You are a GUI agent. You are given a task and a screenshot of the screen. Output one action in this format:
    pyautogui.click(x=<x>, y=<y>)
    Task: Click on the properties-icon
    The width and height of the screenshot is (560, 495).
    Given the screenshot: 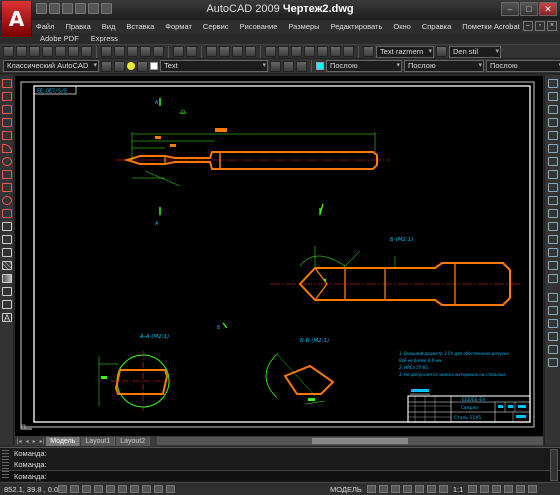 What is the action you would take?
    pyautogui.click(x=270, y=51)
    